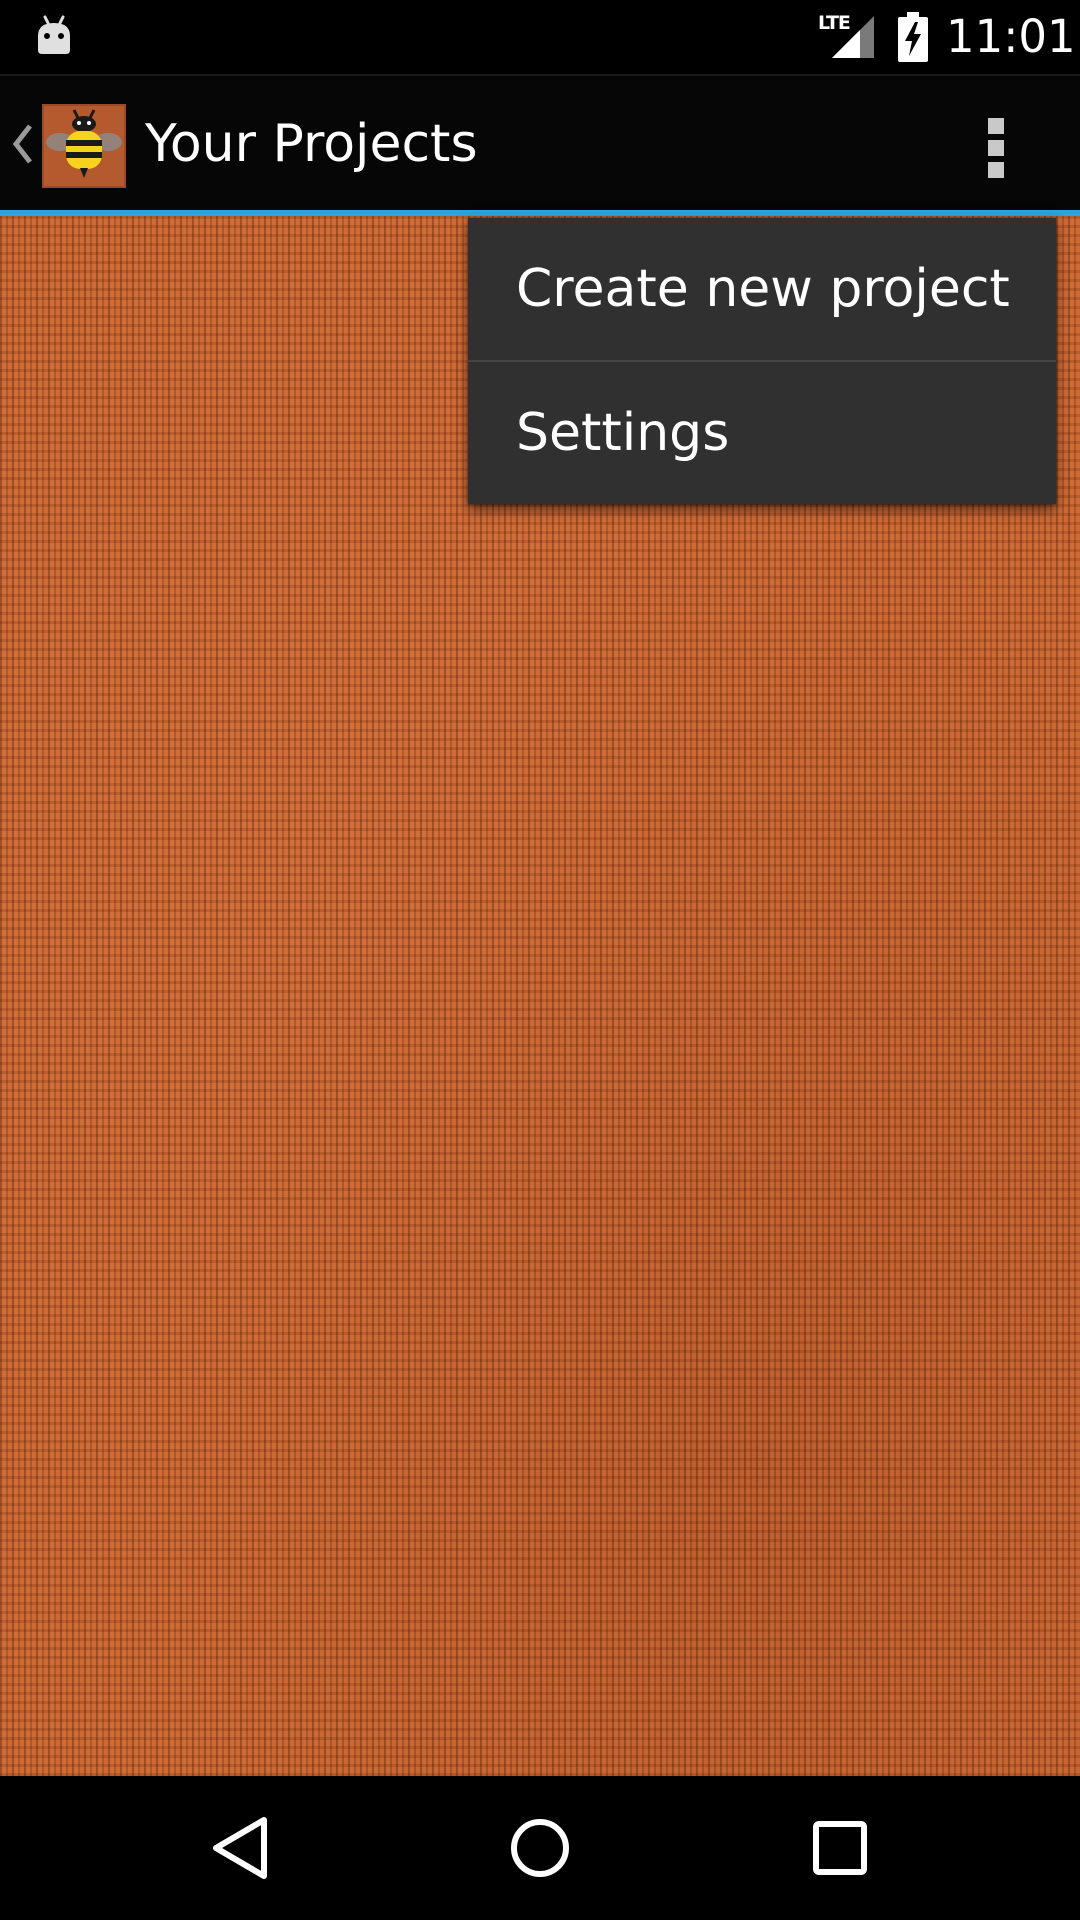 This screenshot has width=1080, height=1920. What do you see at coordinates (54, 34) in the screenshot?
I see `android-robot-icon` at bounding box center [54, 34].